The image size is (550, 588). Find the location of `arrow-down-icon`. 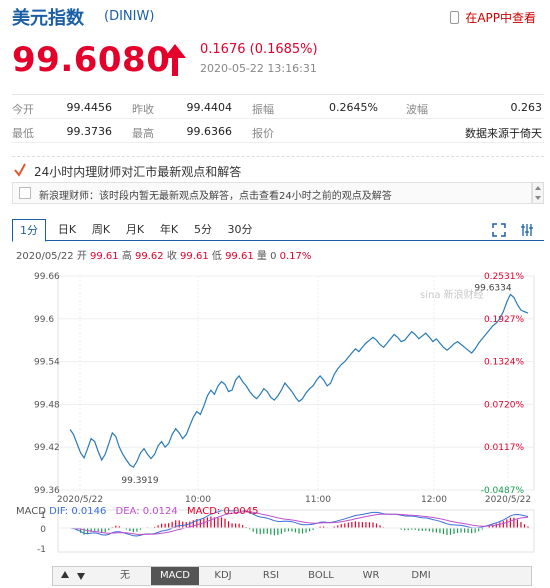

arrow-down-icon is located at coordinates (81, 576).